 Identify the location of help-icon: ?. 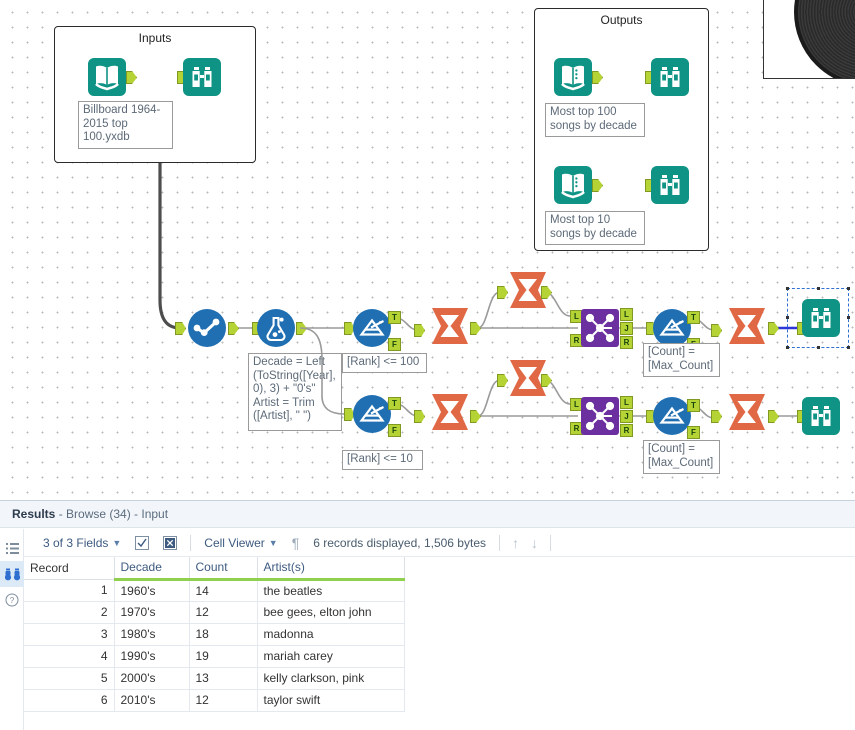
(12, 600).